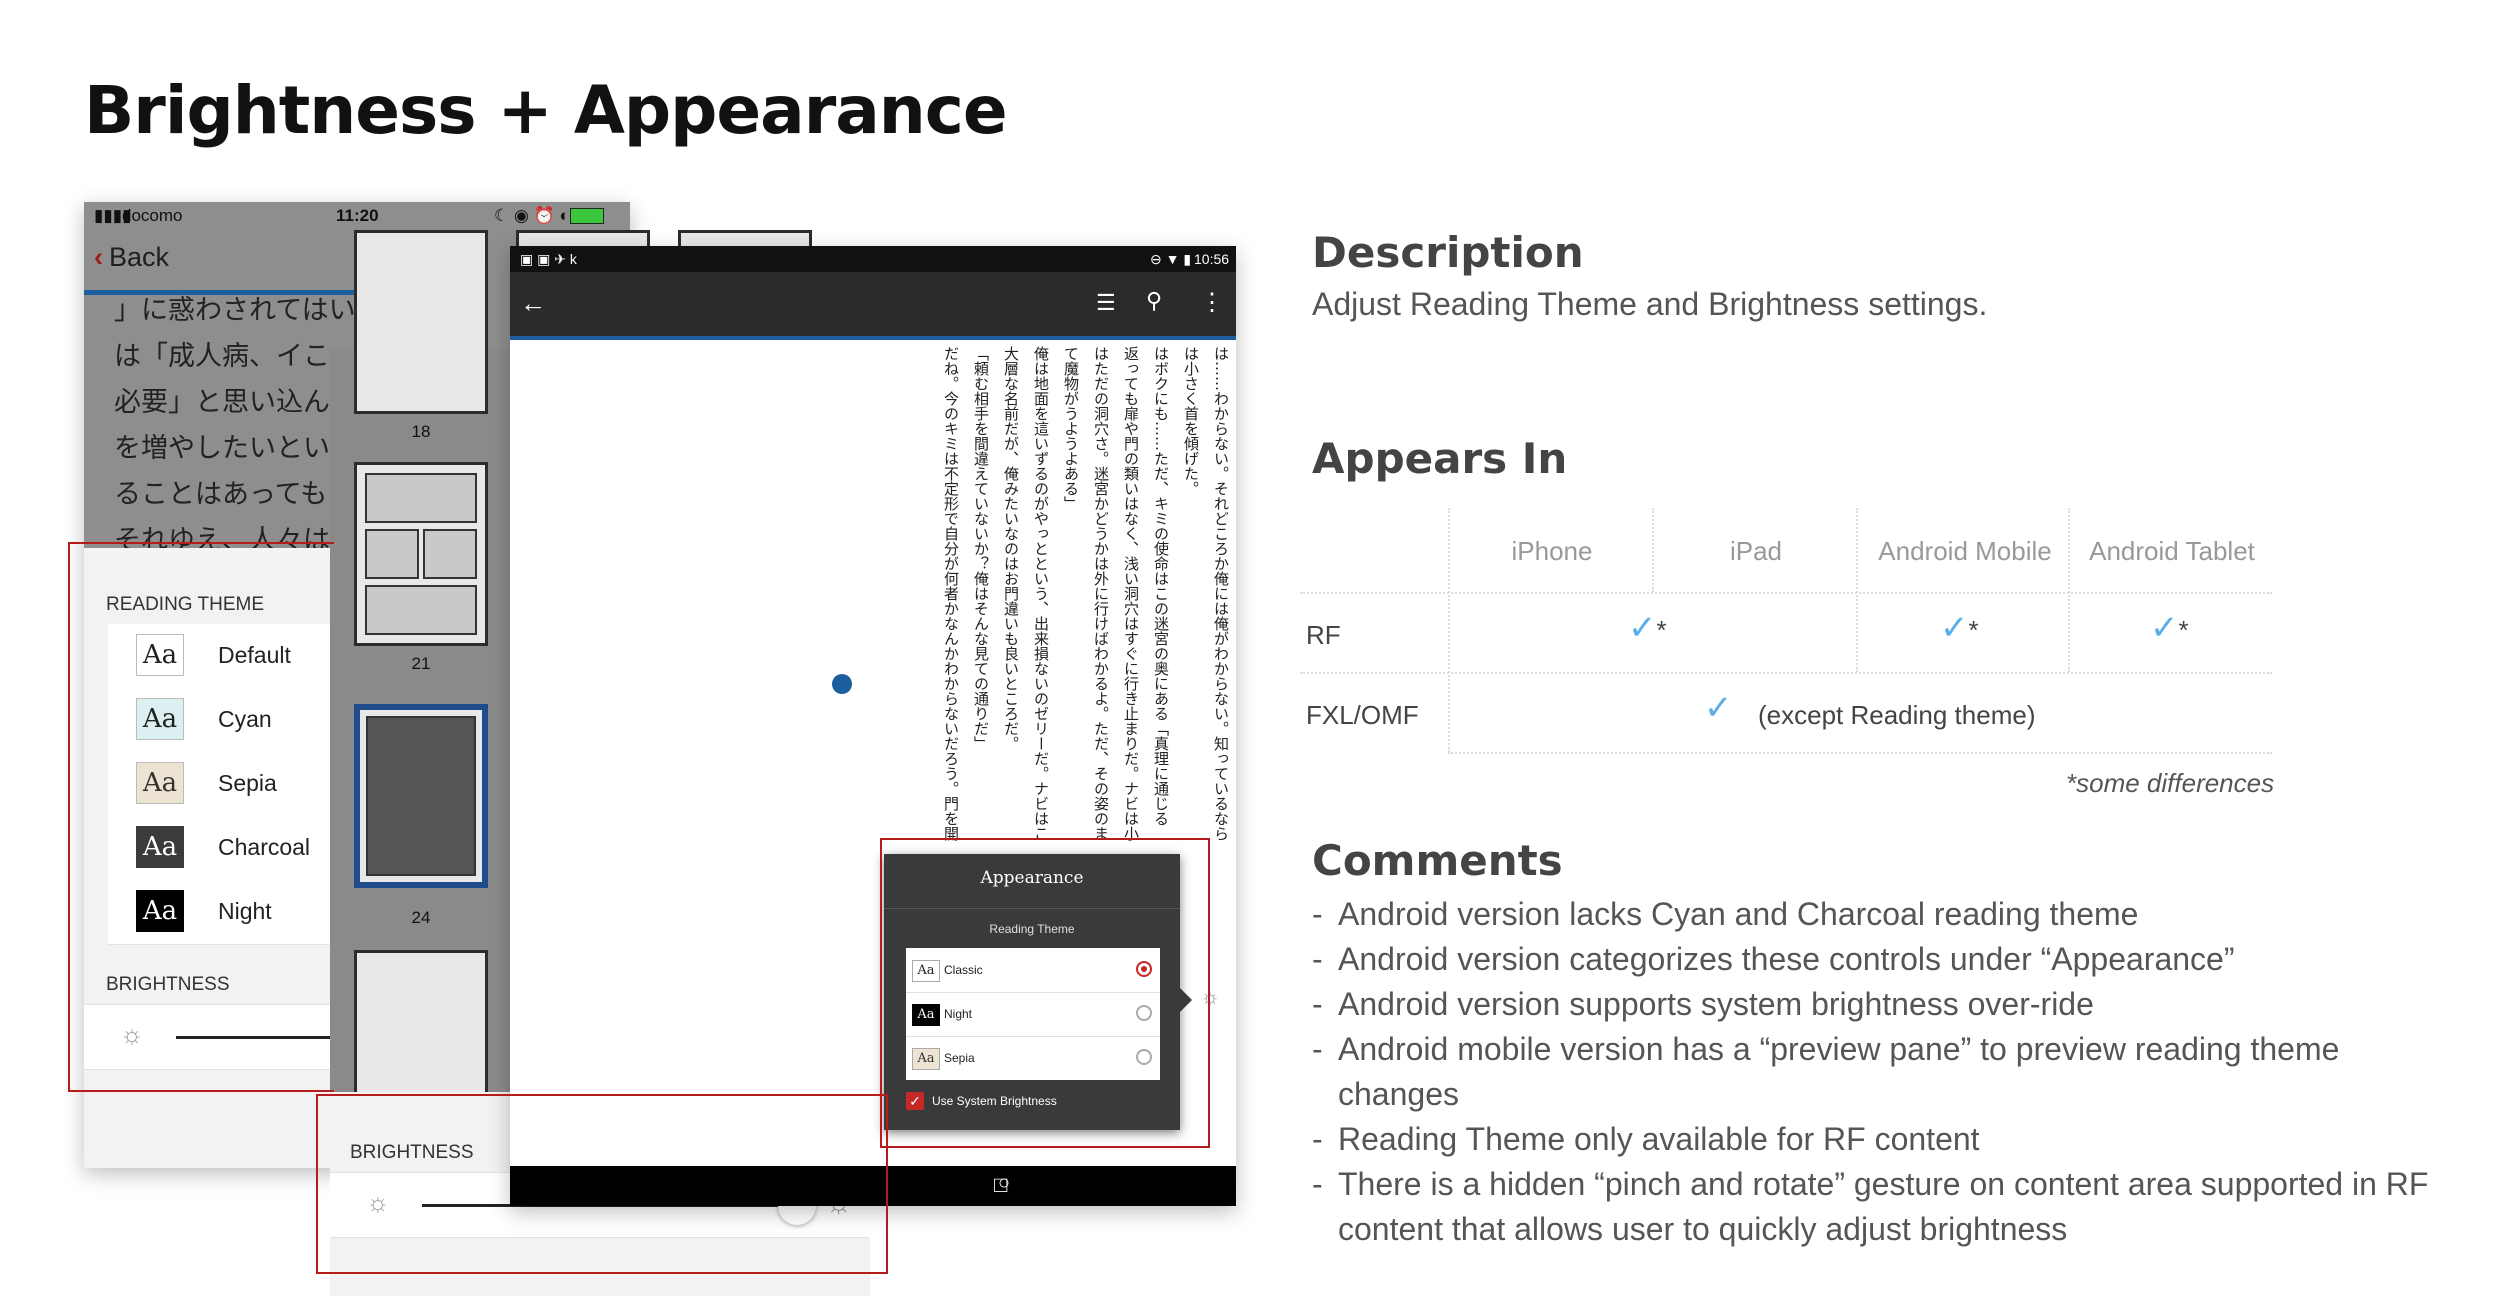 The image size is (2500, 1296). Describe the element at coordinates (1171, 259) in the screenshot. I see `status-icons: ⊖ ▼ ▮` at that location.